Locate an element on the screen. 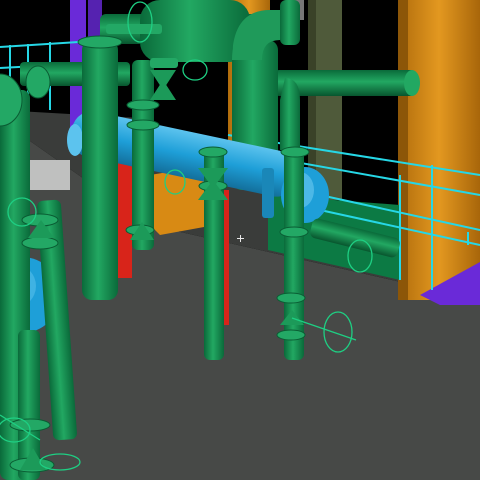 This screenshot has height=480, width=480. valve-stem is located at coordinates (164, 63).